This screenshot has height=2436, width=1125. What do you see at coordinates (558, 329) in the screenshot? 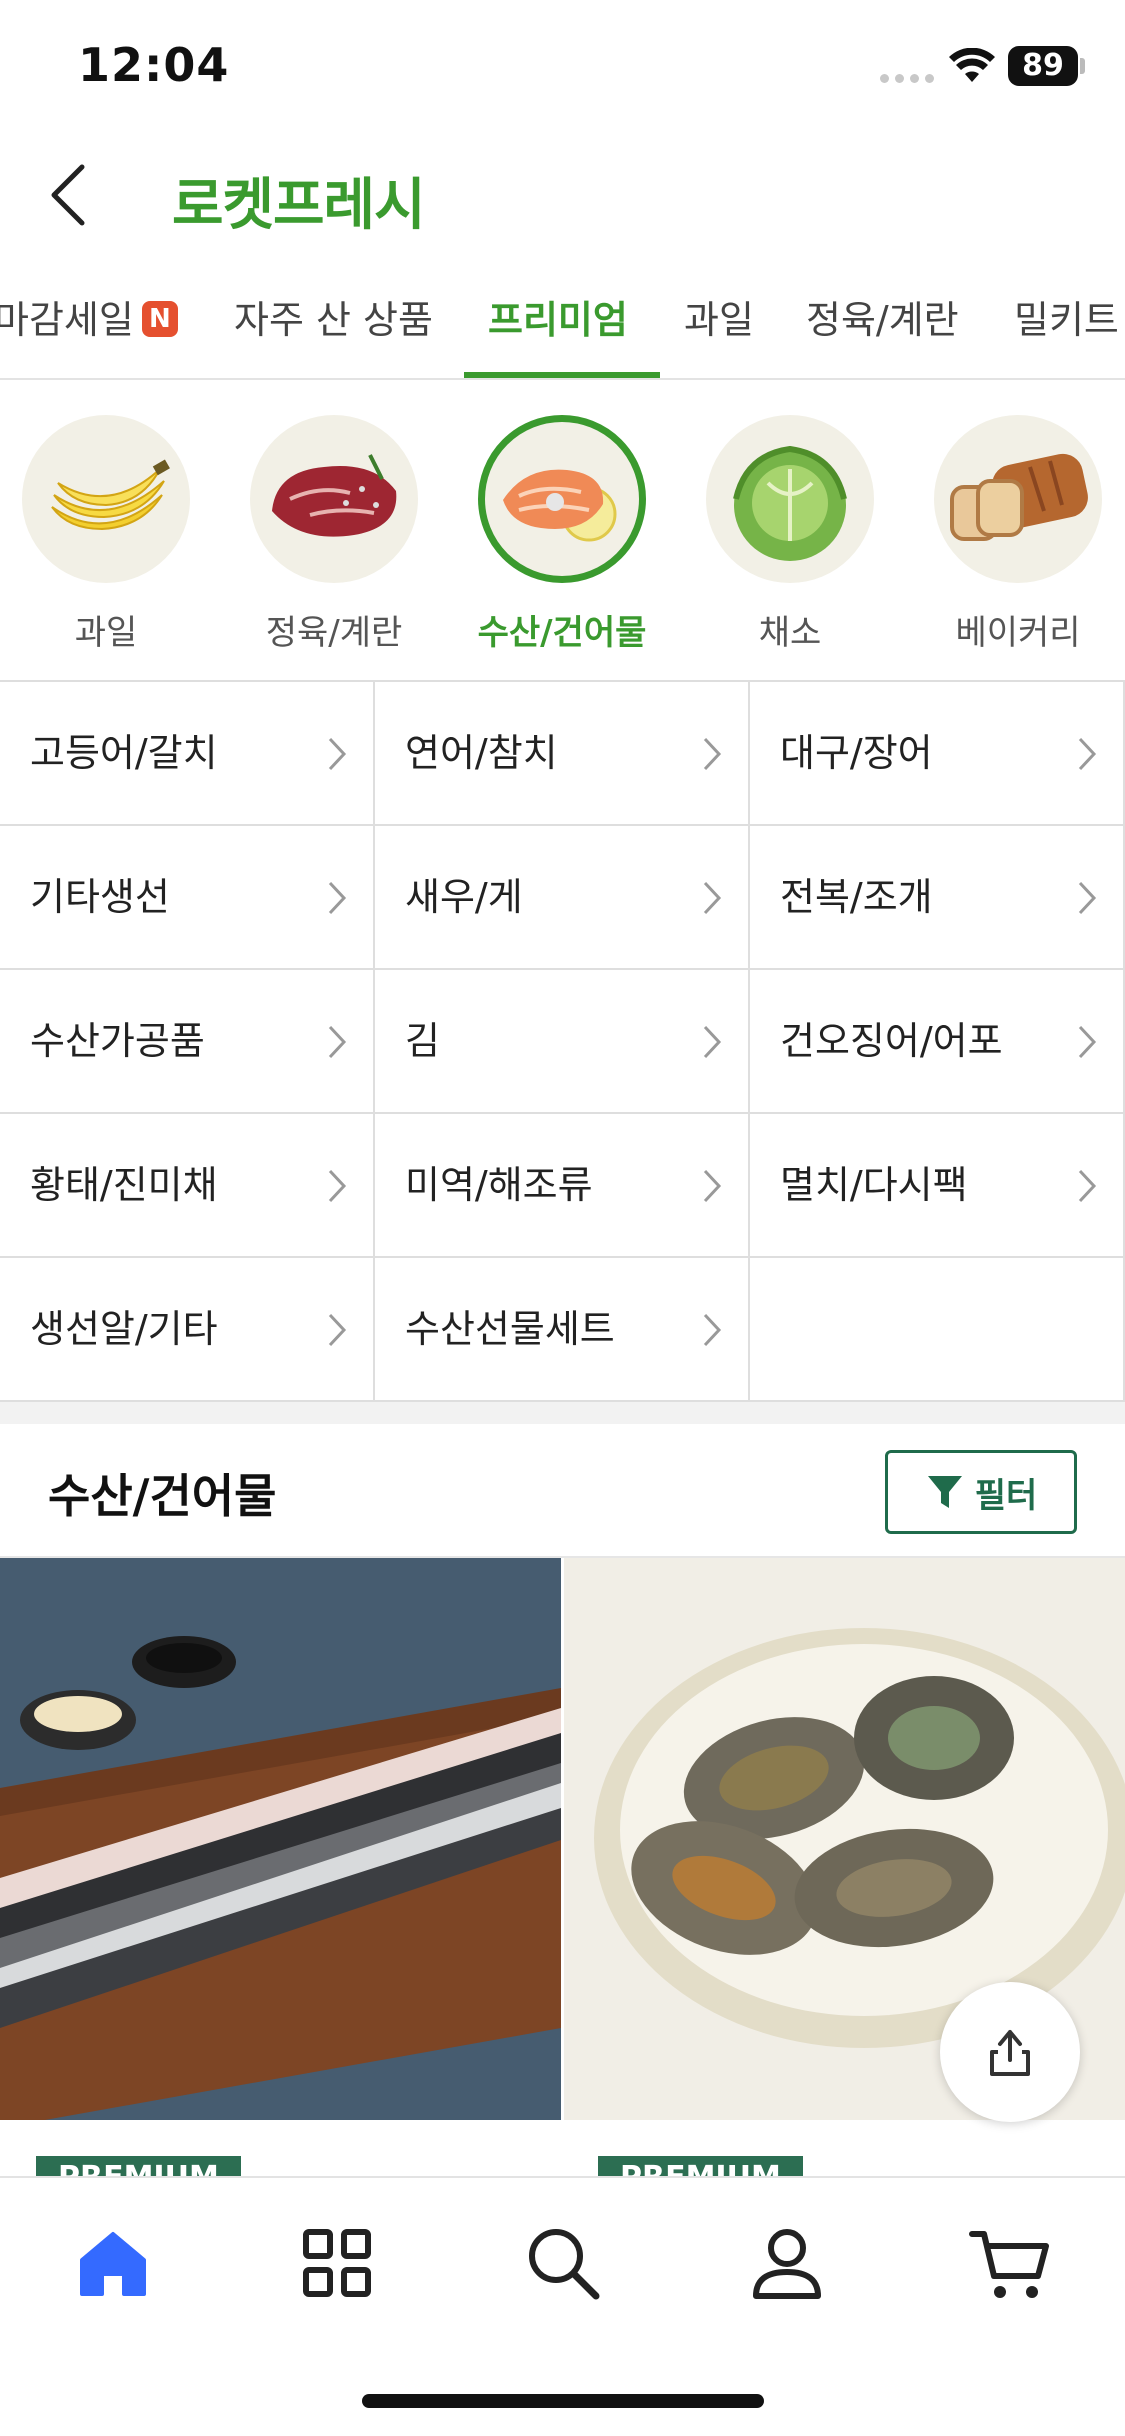
I see `tab-premium: 프리미엄` at bounding box center [558, 329].